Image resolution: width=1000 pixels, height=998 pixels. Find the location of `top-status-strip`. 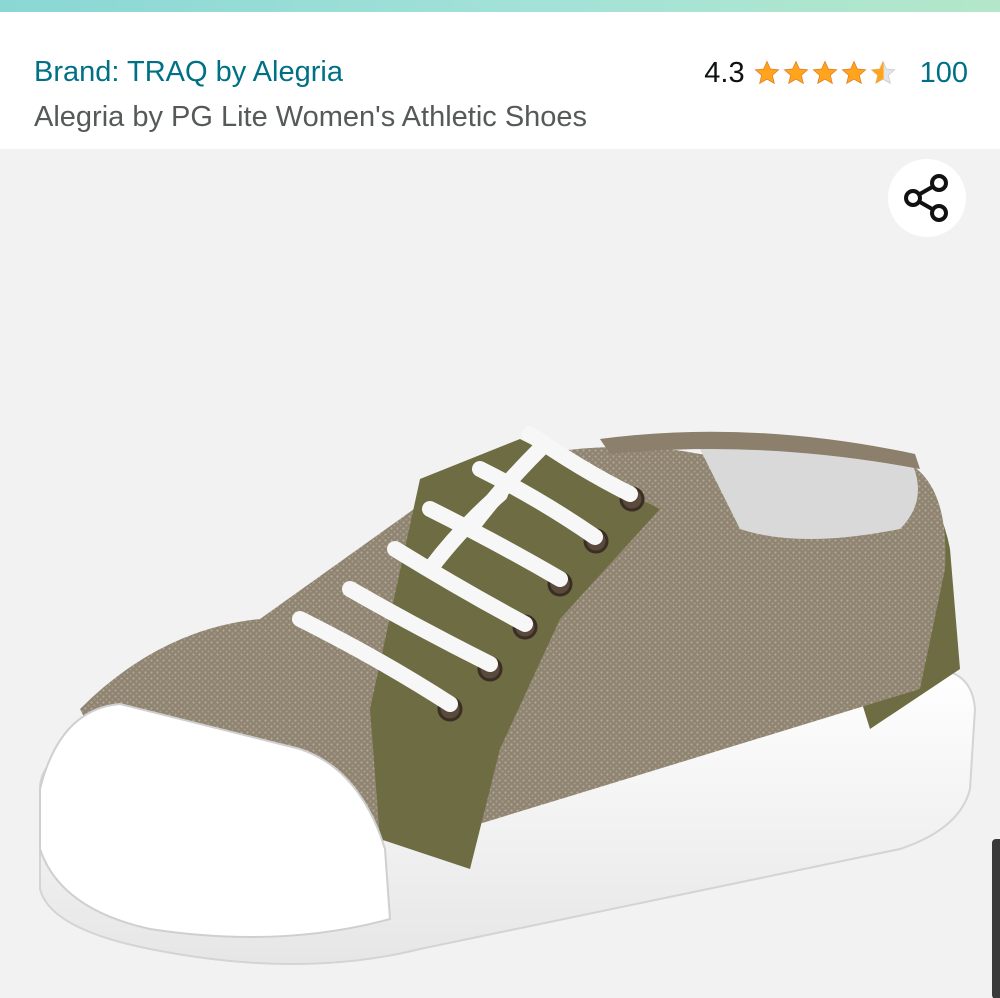

top-status-strip is located at coordinates (500, 6).